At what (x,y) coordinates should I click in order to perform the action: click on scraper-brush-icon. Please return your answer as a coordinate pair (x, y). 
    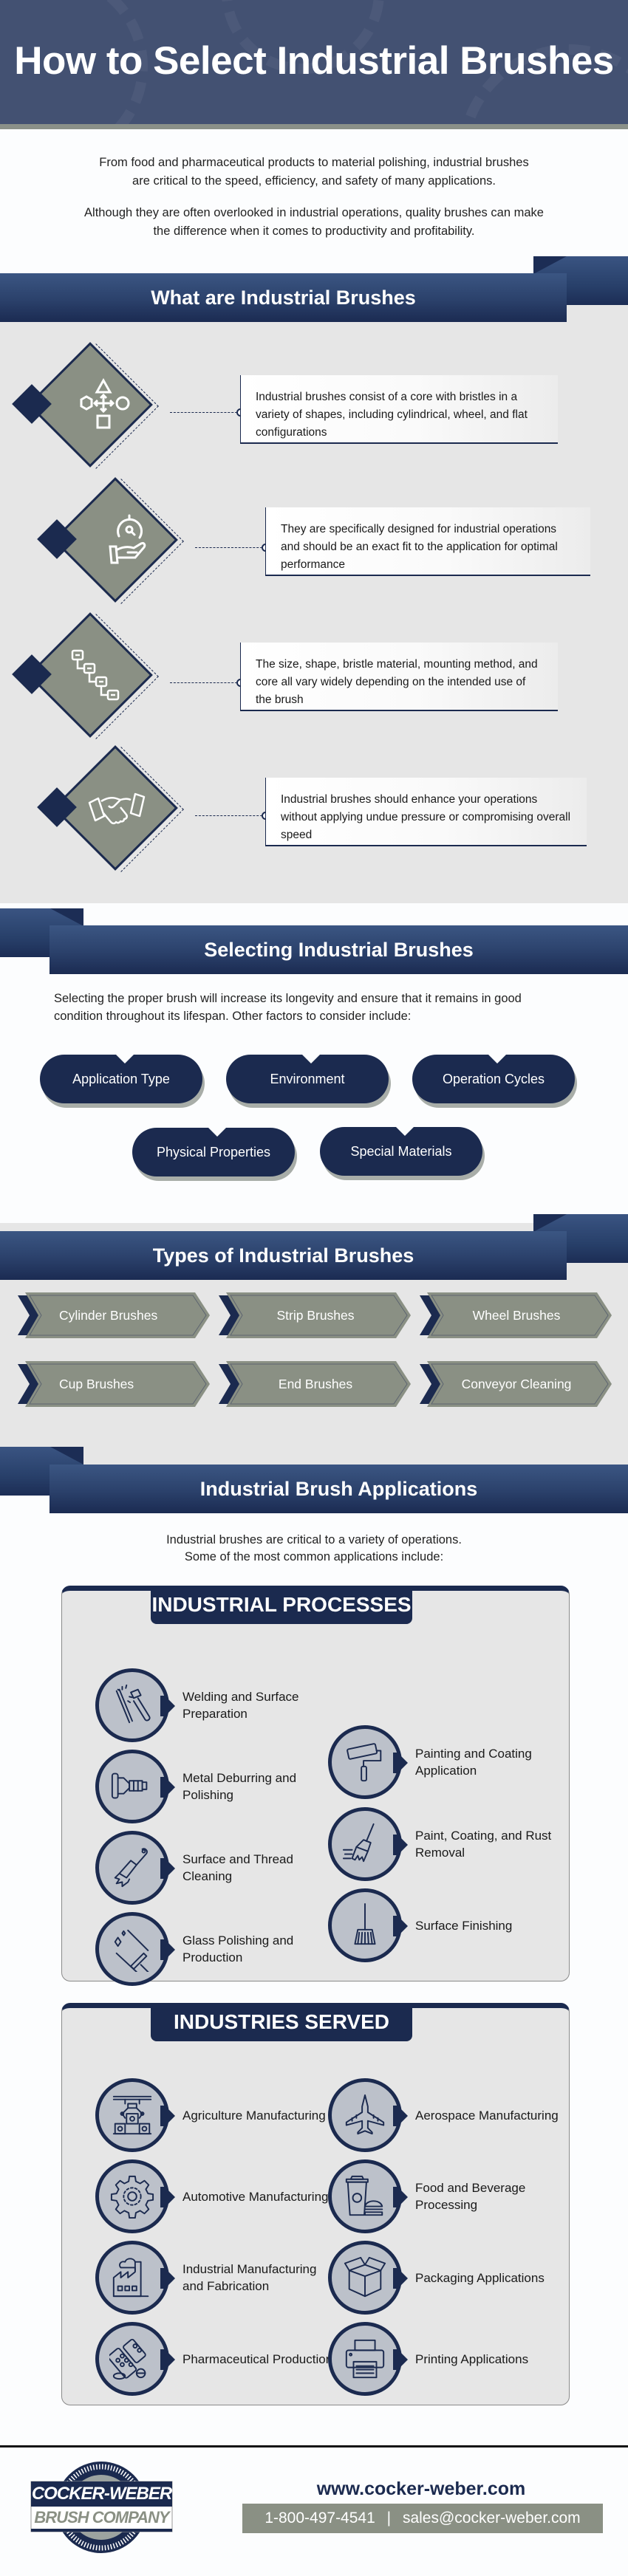
    Looking at the image, I should click on (131, 1868).